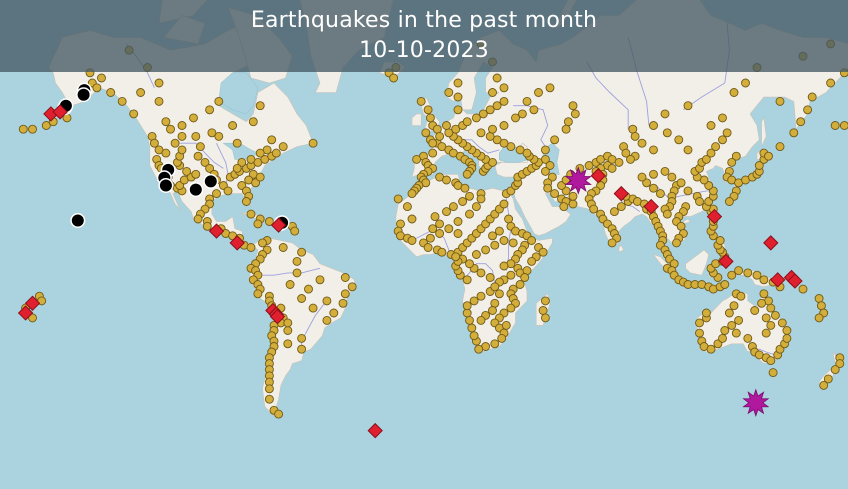 The image size is (848, 489). Describe the element at coordinates (195, 189) in the screenshot. I see `quake-marker-large` at that location.